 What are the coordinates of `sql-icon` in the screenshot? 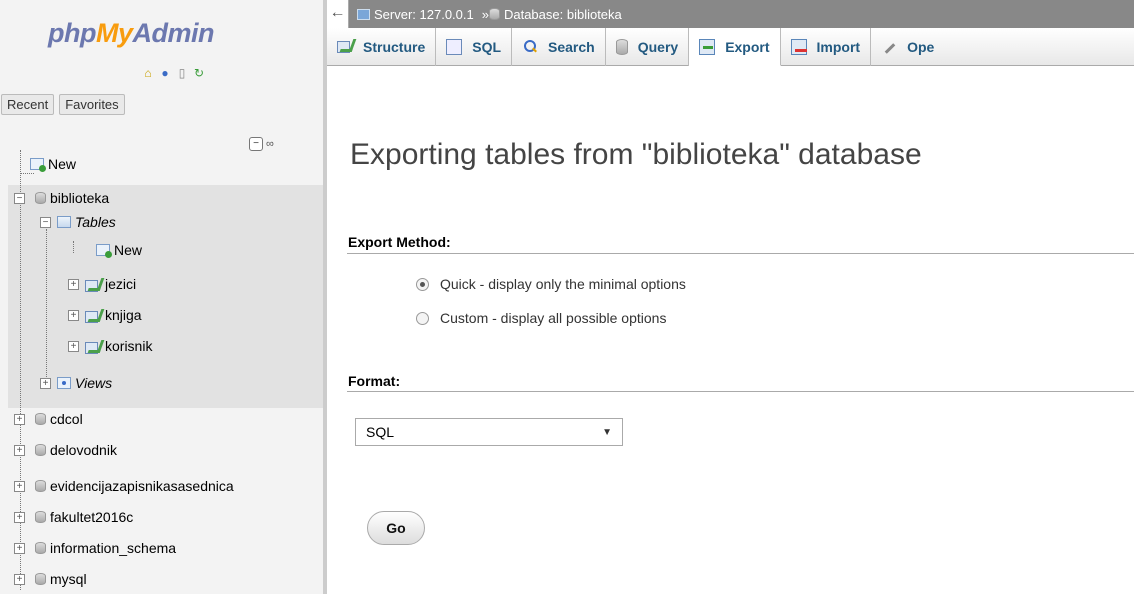 It's located at (454, 47).